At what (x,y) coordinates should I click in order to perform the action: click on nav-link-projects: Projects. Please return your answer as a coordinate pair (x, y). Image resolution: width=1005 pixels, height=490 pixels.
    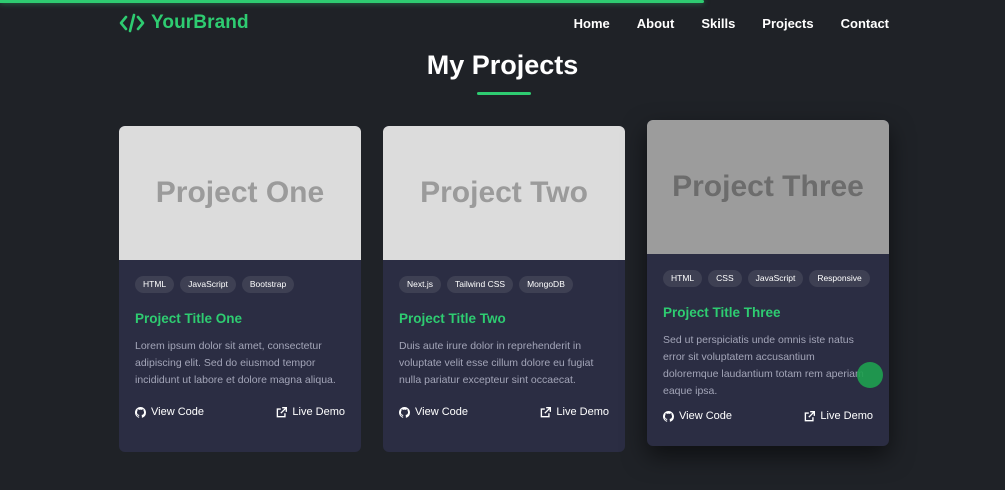
    Looking at the image, I should click on (787, 23).